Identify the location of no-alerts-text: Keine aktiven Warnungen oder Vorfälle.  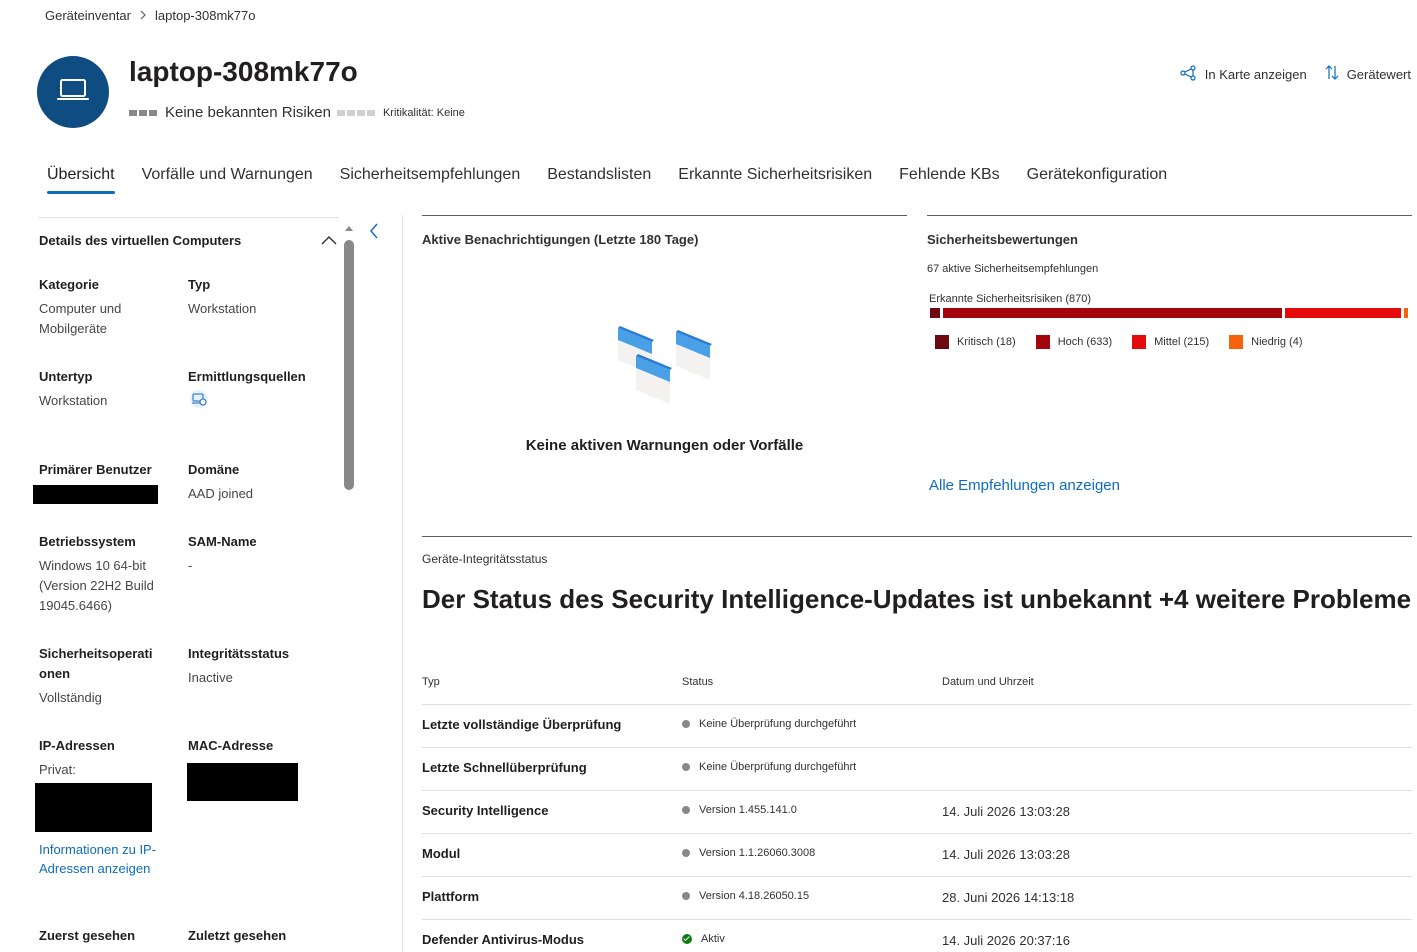
(664, 445).